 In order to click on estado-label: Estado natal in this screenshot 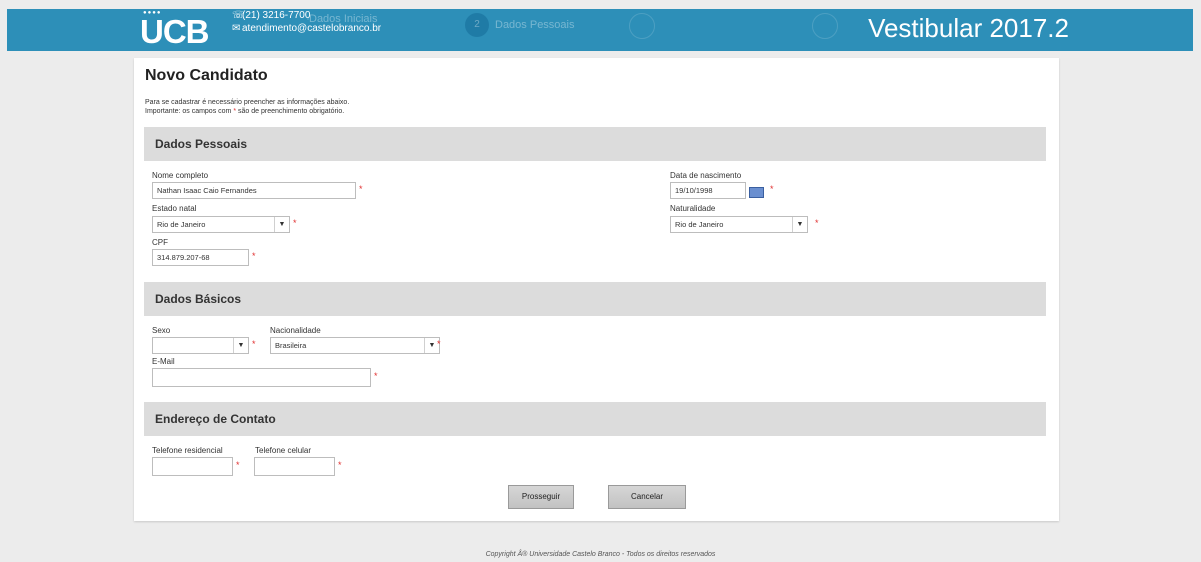, I will do `click(174, 208)`.